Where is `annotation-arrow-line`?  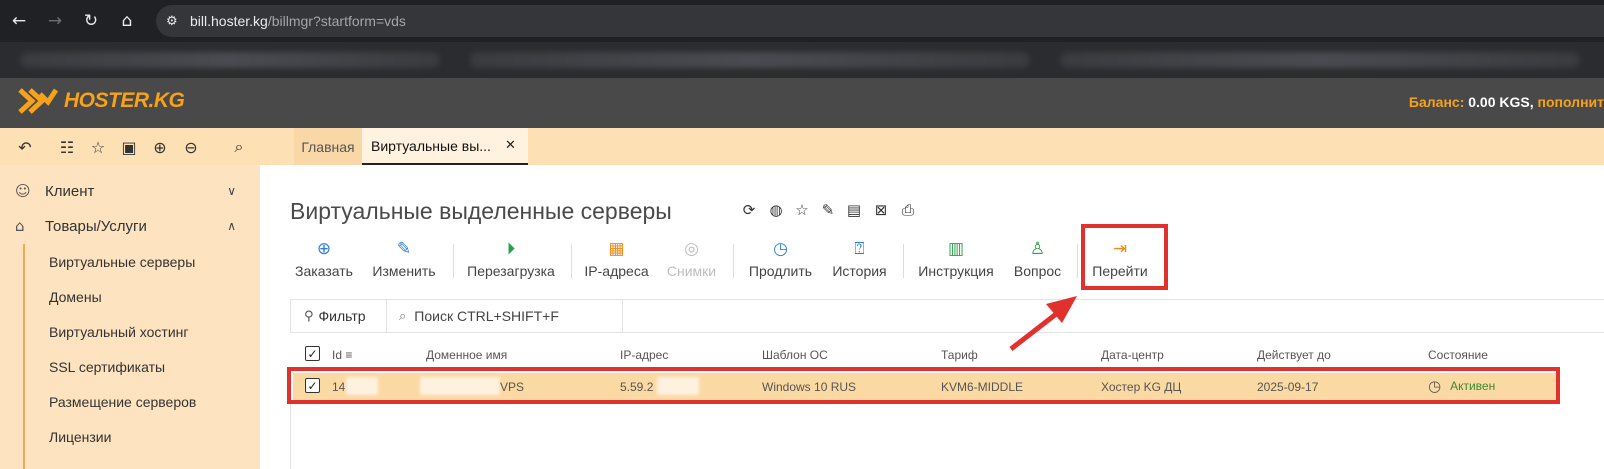 annotation-arrow-line is located at coordinates (1035, 330).